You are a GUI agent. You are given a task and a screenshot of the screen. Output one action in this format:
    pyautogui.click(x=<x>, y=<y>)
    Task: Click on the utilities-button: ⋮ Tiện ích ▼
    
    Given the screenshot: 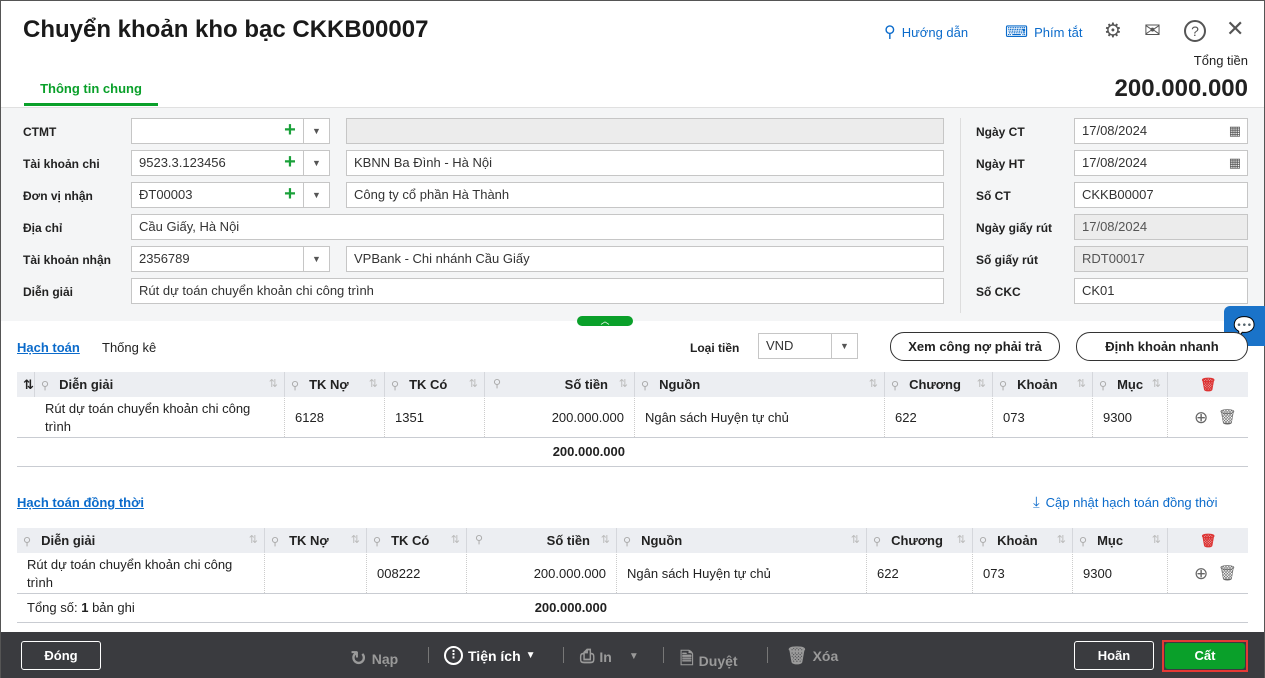 What is the action you would take?
    pyautogui.click(x=490, y=655)
    